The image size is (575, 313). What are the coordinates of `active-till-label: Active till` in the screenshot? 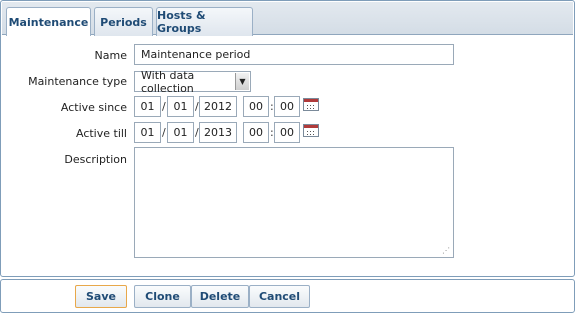 It's located at (101, 133).